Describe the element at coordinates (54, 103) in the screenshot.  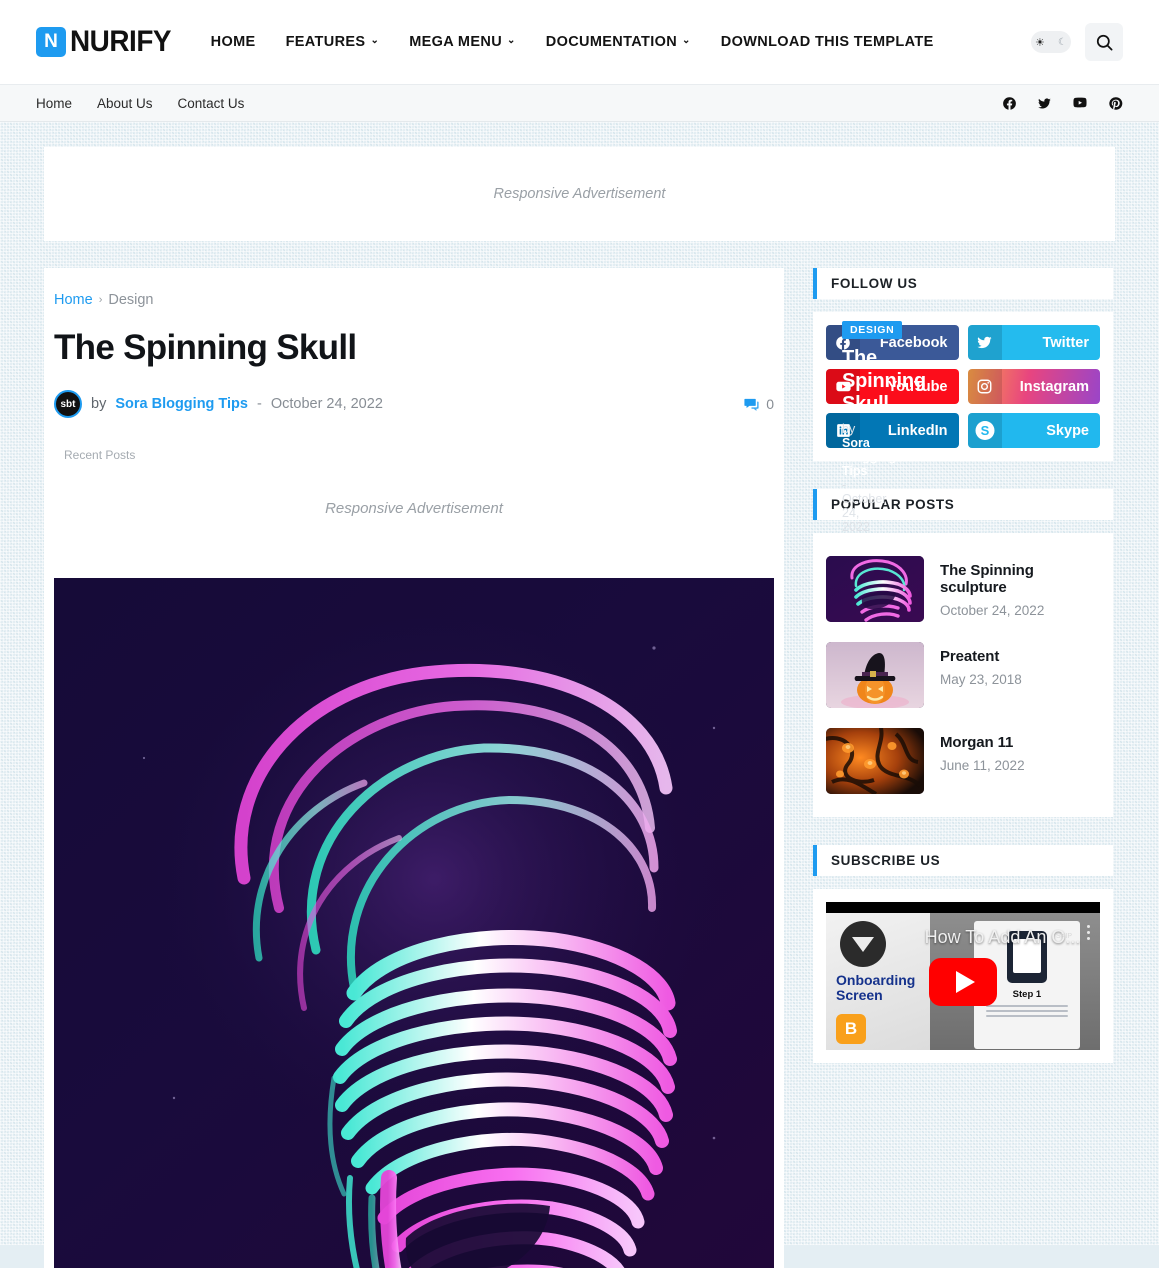
I see `subnav-item-home: Home` at that location.